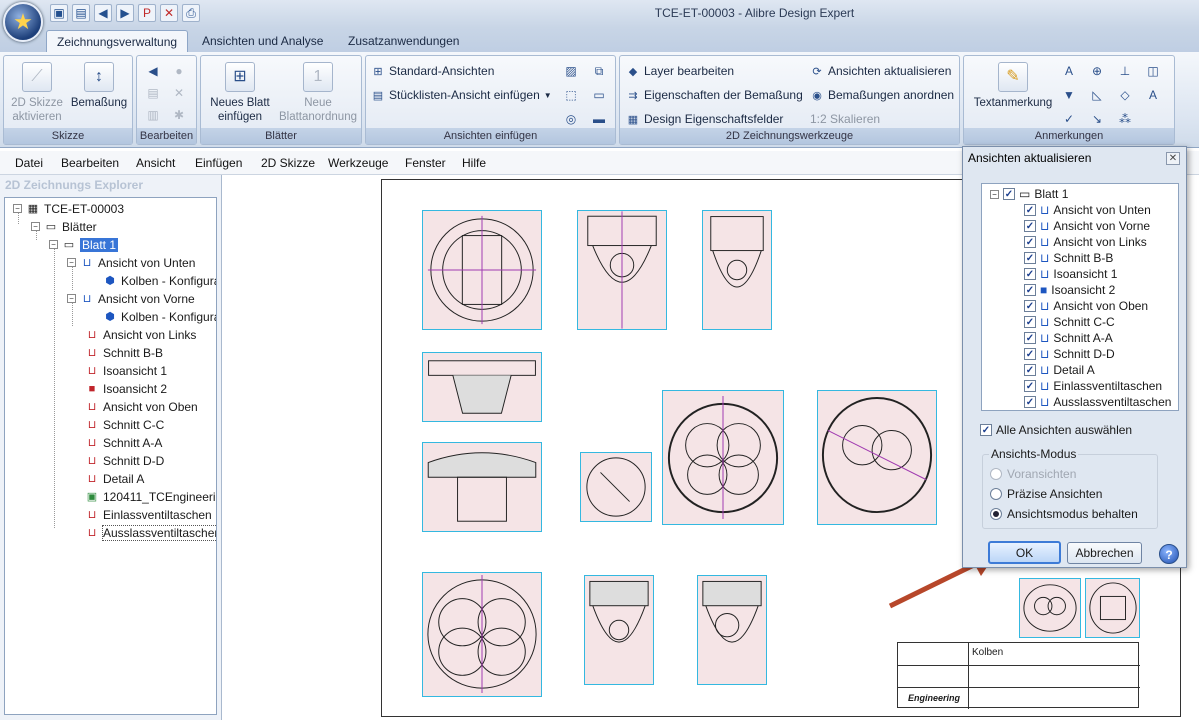  I want to click on select-all-checkbox: ✓ Alle Ansichten auswählen, so click(1056, 430).